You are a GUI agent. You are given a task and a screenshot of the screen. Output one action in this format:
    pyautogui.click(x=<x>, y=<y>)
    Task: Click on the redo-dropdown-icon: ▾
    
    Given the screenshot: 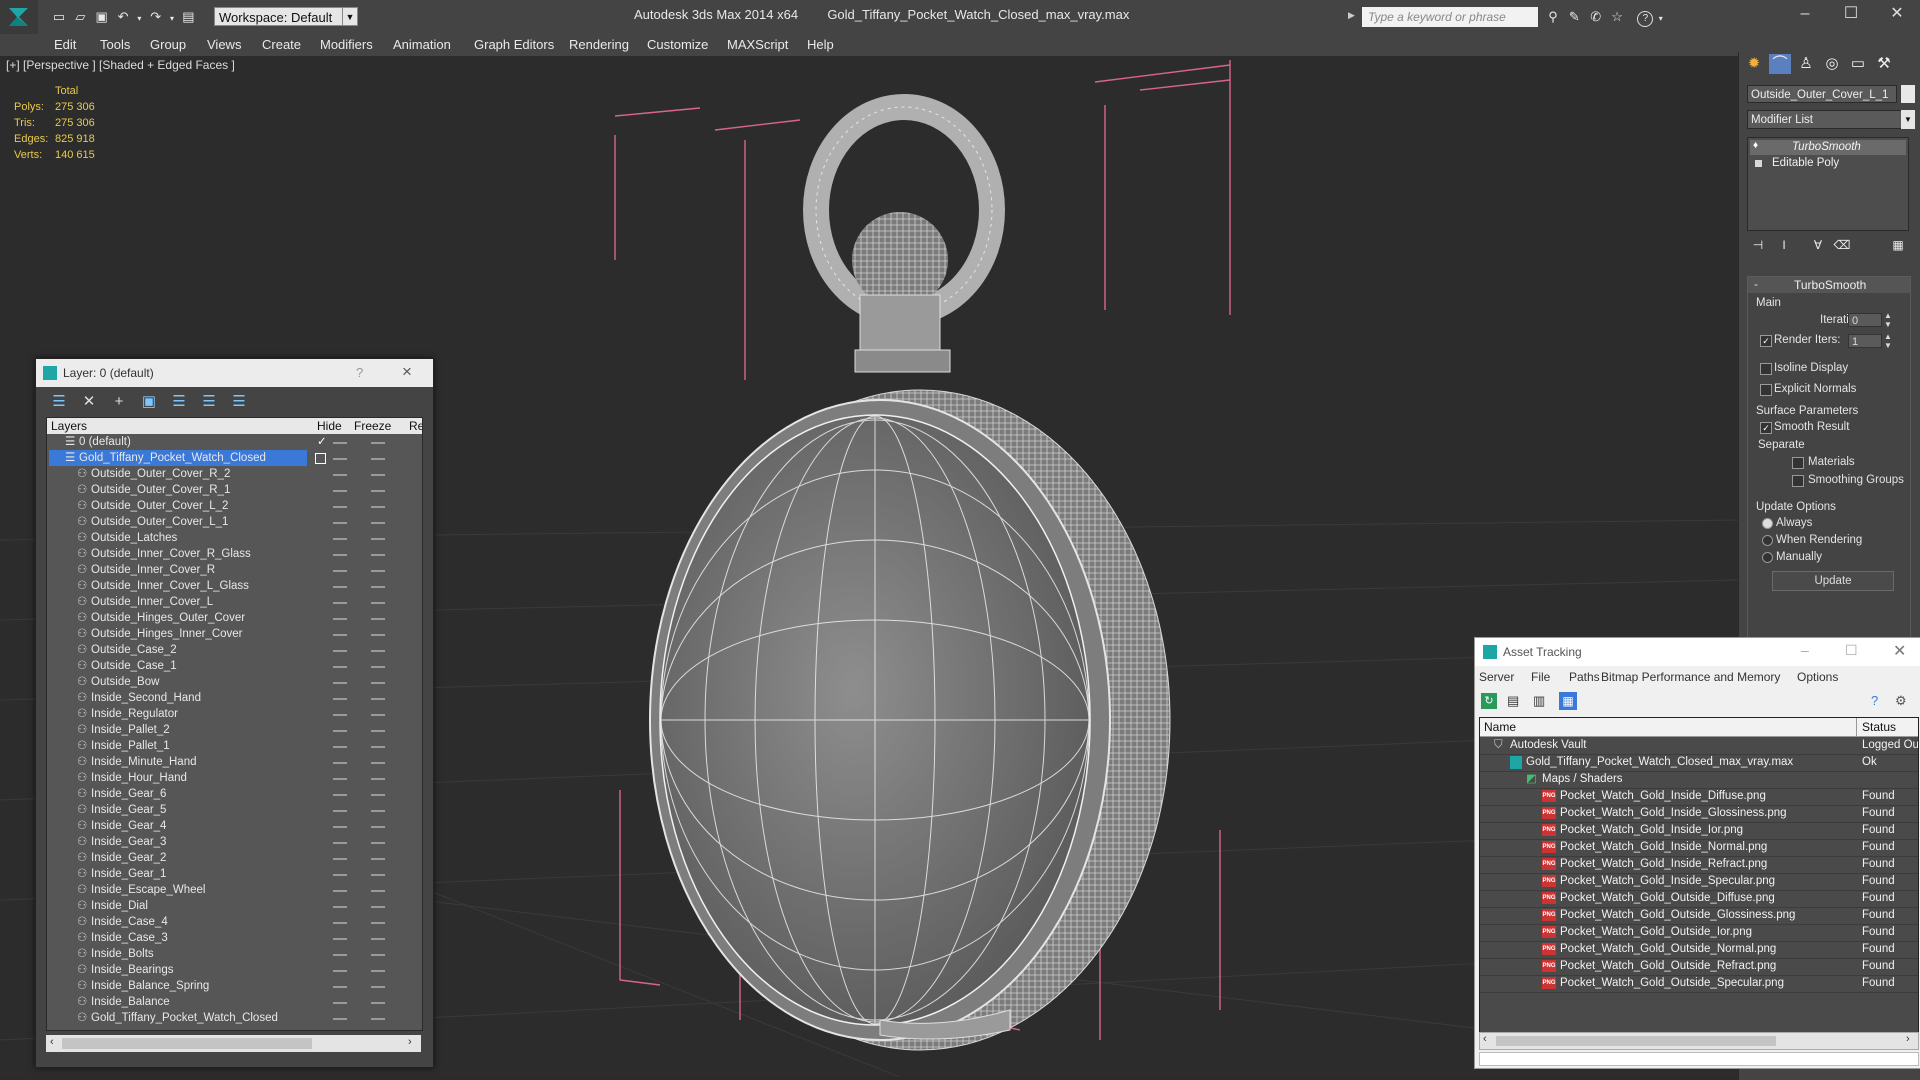 What is the action you would take?
    pyautogui.click(x=172, y=19)
    